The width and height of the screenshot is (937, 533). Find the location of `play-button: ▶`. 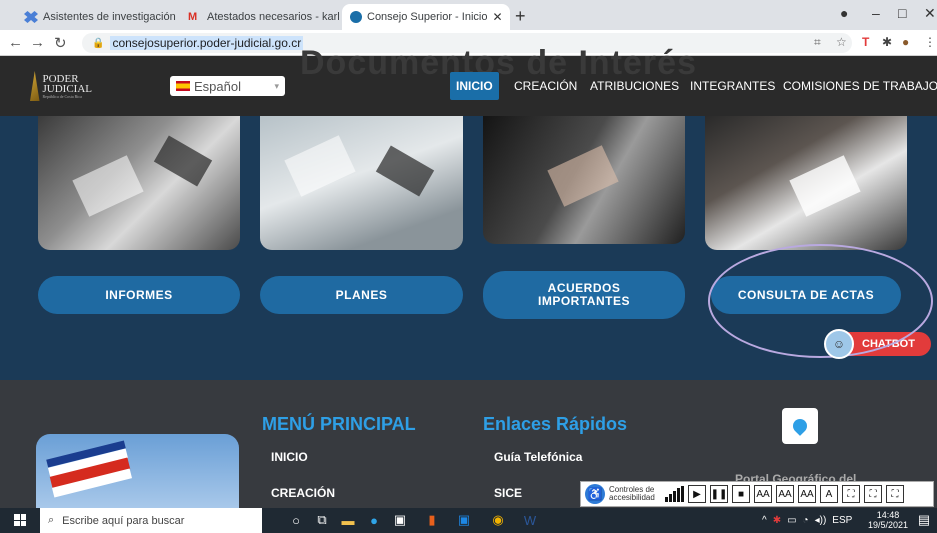

play-button: ▶ is located at coordinates (697, 494).